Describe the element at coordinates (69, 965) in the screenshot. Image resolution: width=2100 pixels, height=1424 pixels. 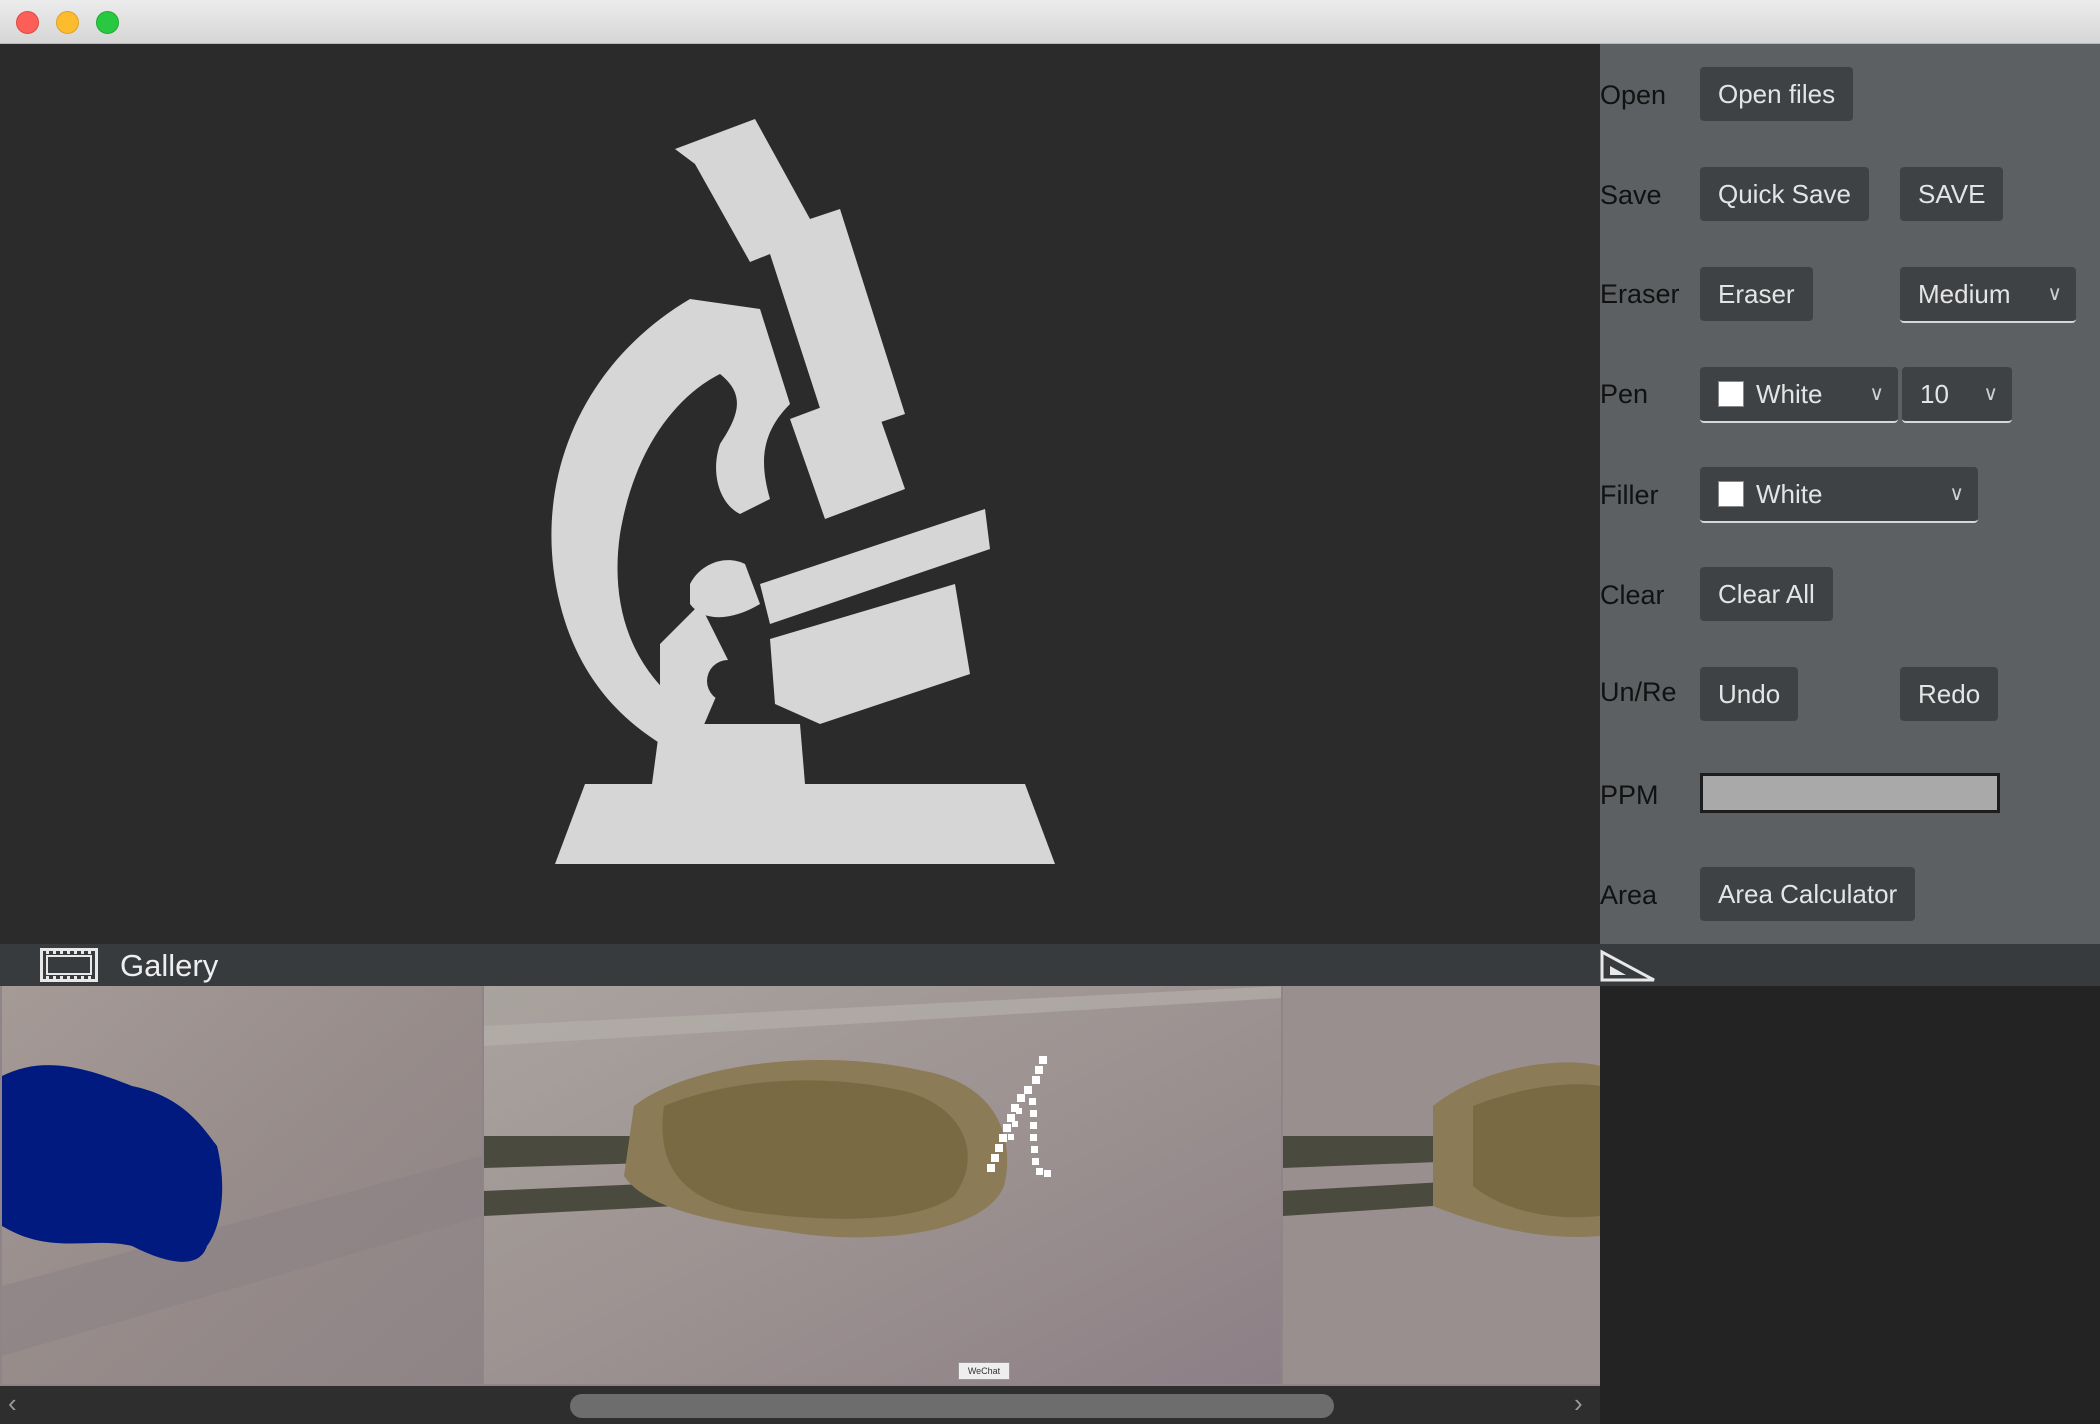
I see `film-icon` at that location.